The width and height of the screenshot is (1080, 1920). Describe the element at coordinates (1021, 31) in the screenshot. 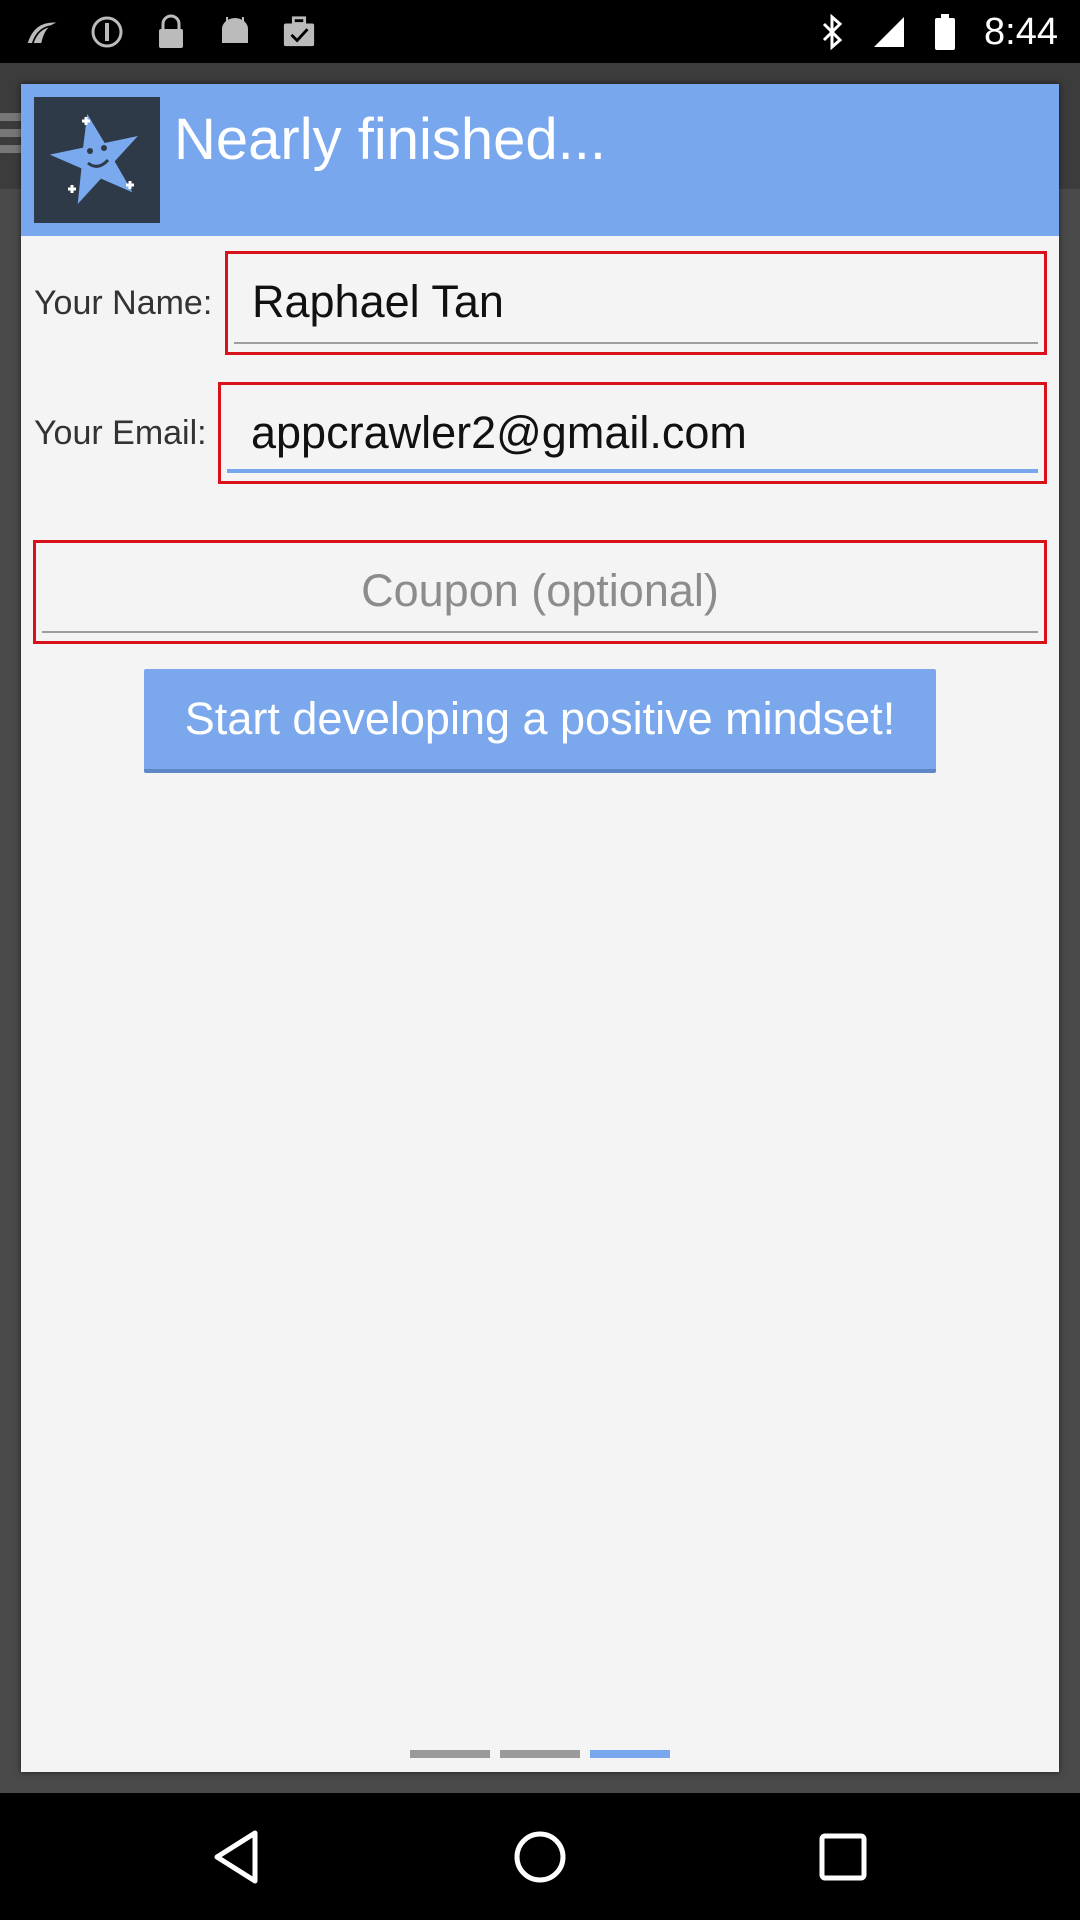

I see `status-time: 8:44` at that location.